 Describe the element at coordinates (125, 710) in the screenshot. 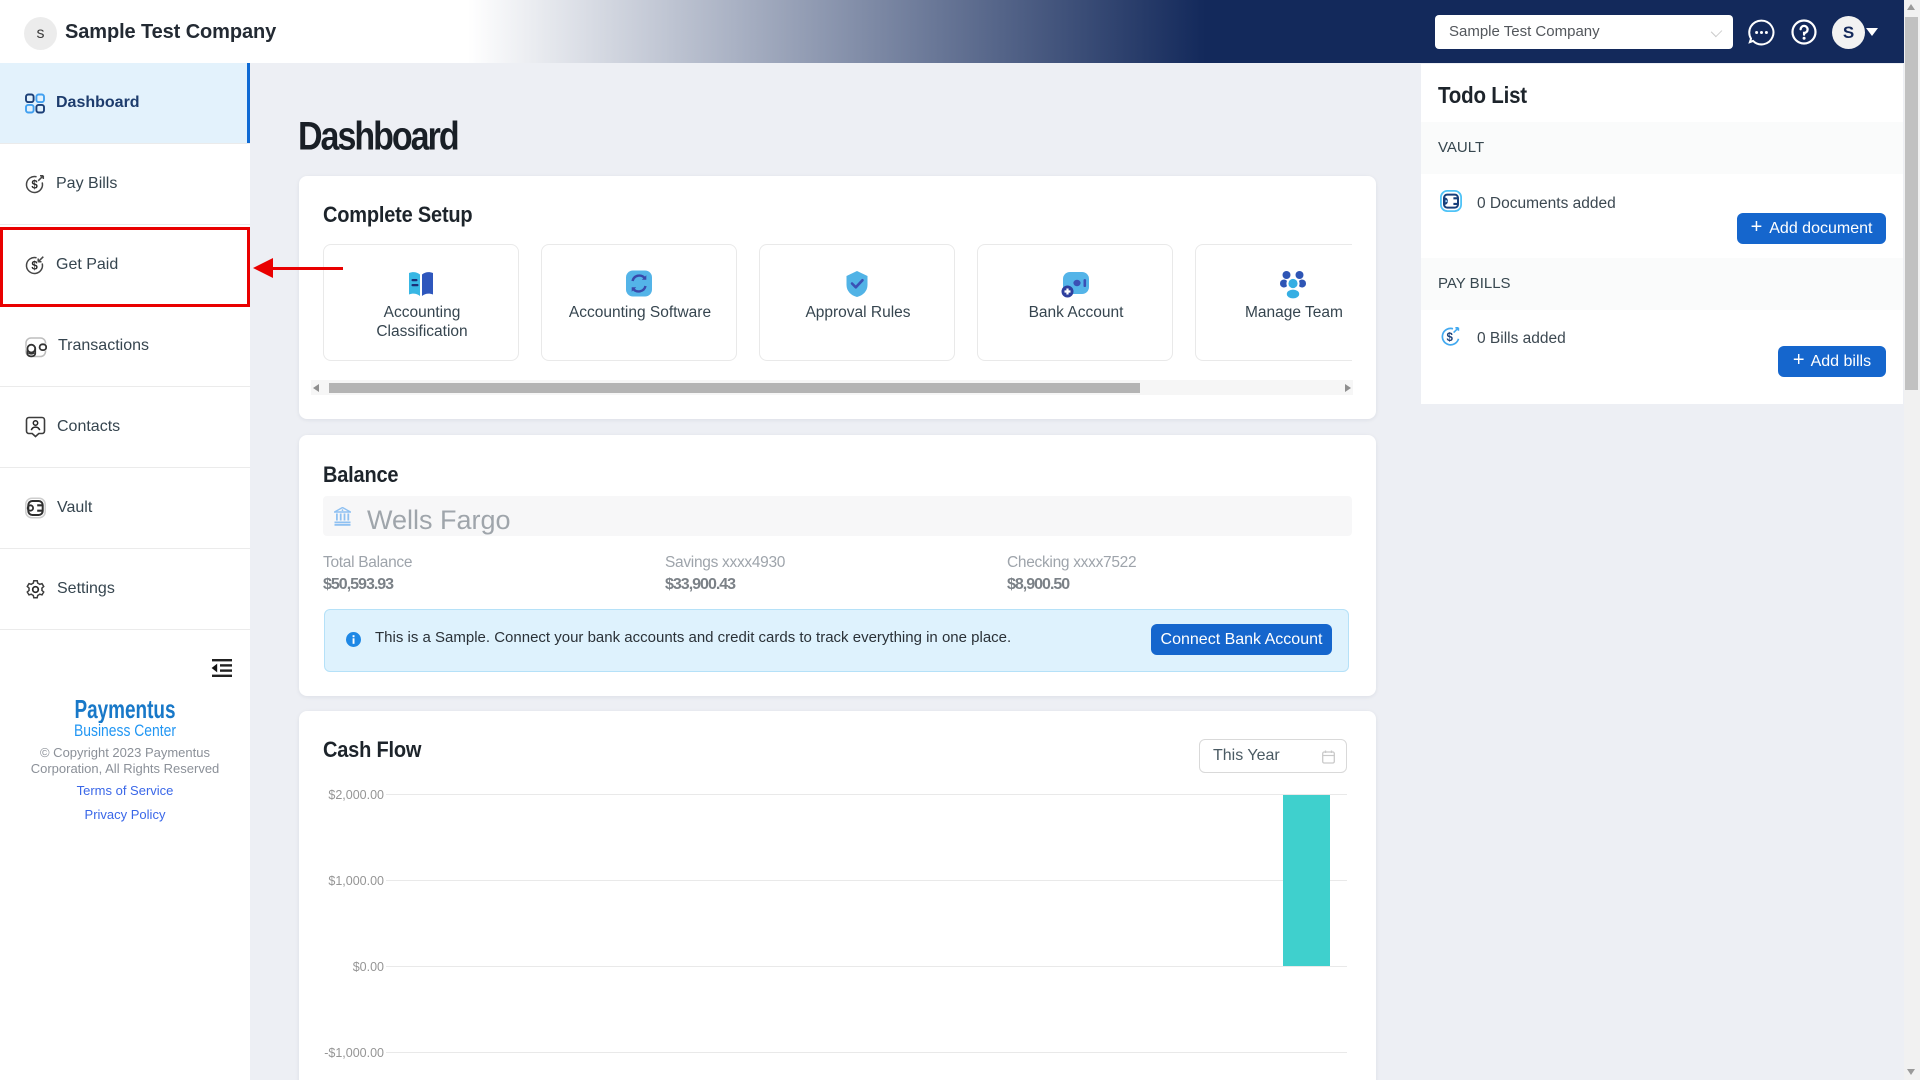

I see `svg-text: Paymentus` at that location.